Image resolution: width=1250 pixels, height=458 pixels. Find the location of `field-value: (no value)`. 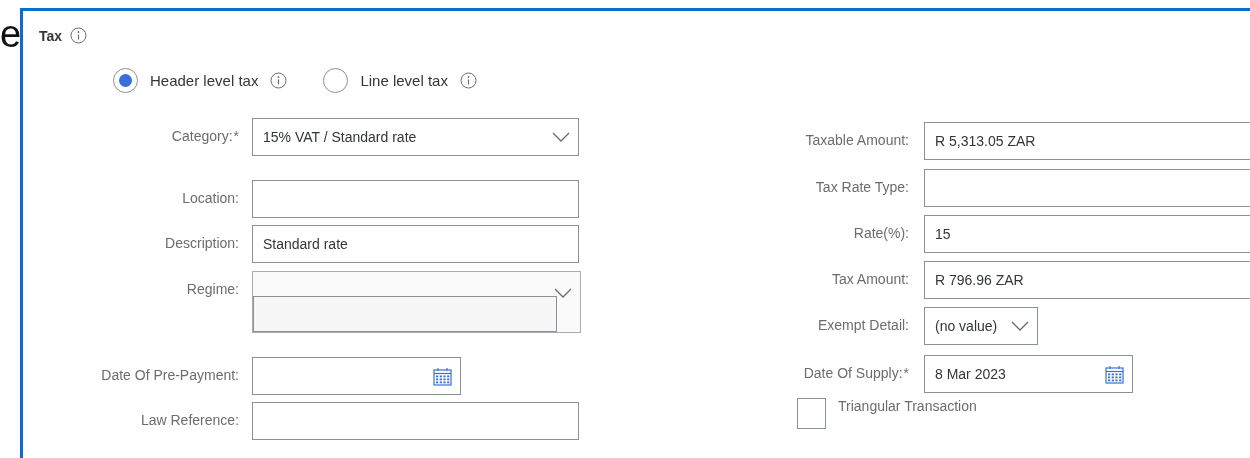

field-value: (no value) is located at coordinates (966, 326).